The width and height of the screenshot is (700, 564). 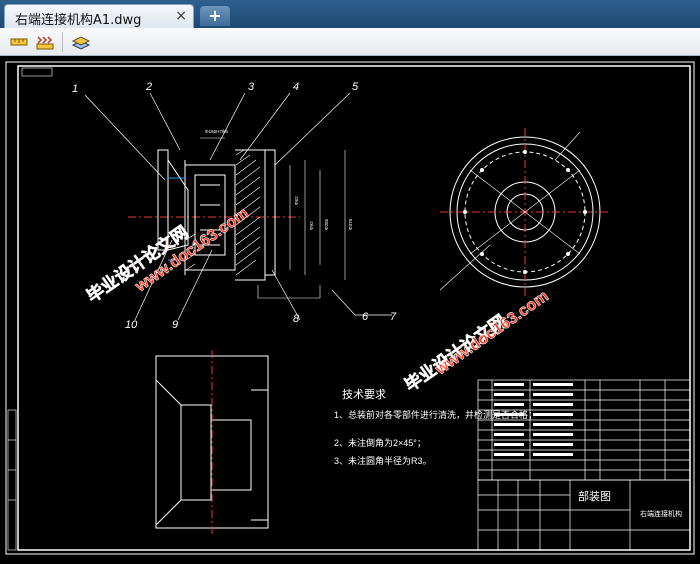 What do you see at coordinates (350, 14) in the screenshot?
I see `tab-bar: 右端连接机构A1.dwg × +` at bounding box center [350, 14].